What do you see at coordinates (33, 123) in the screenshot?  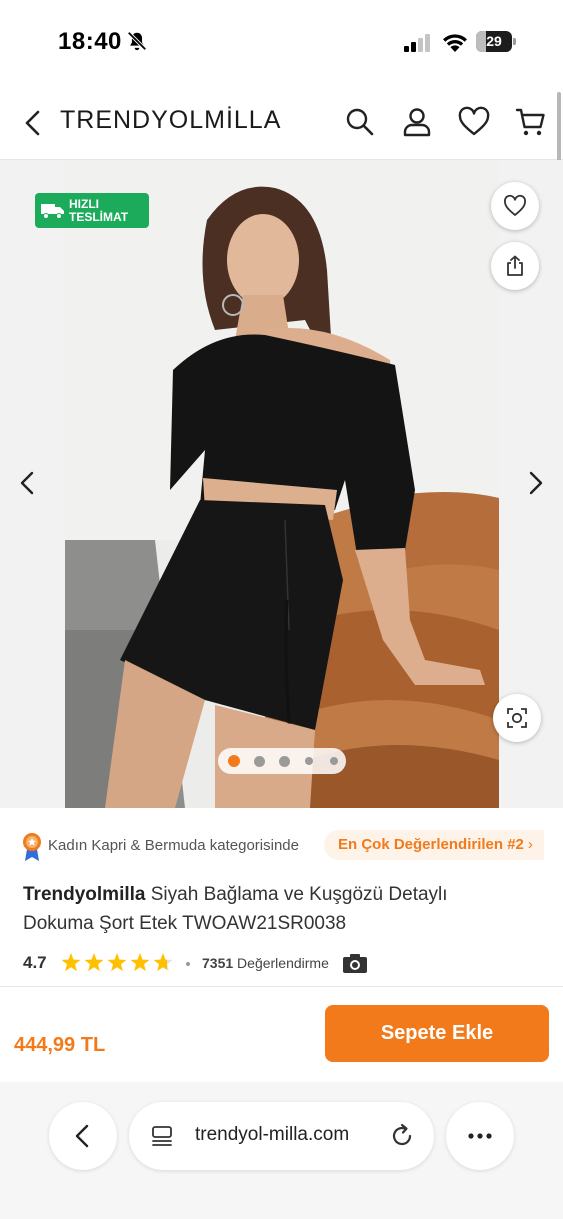 I see `back-icon` at bounding box center [33, 123].